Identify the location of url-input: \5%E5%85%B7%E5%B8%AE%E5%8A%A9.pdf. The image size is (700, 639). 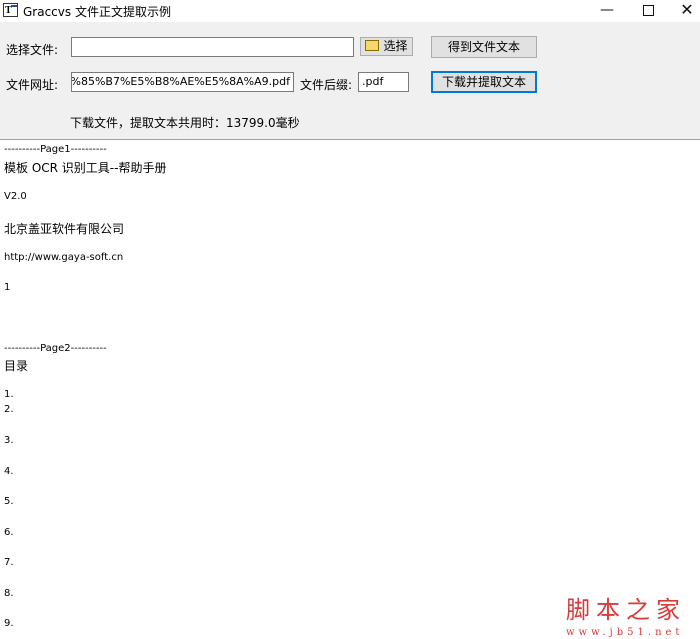
(182, 82).